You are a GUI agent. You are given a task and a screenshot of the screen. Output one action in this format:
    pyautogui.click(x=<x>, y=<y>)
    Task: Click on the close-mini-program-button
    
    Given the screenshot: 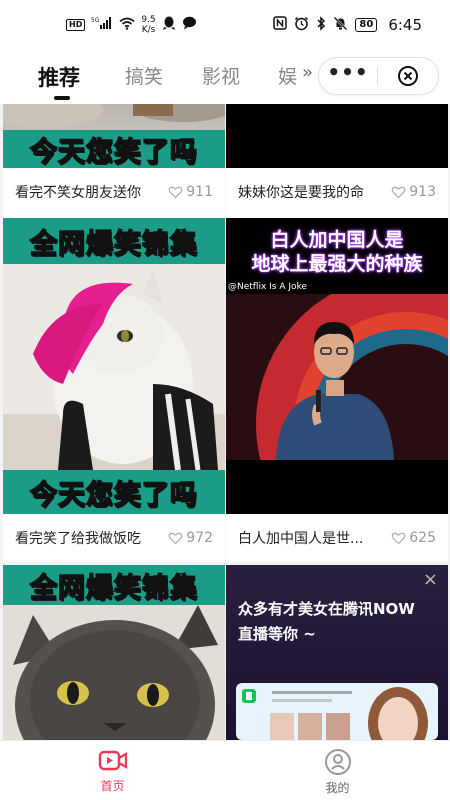 What is the action you would take?
    pyautogui.click(x=408, y=76)
    